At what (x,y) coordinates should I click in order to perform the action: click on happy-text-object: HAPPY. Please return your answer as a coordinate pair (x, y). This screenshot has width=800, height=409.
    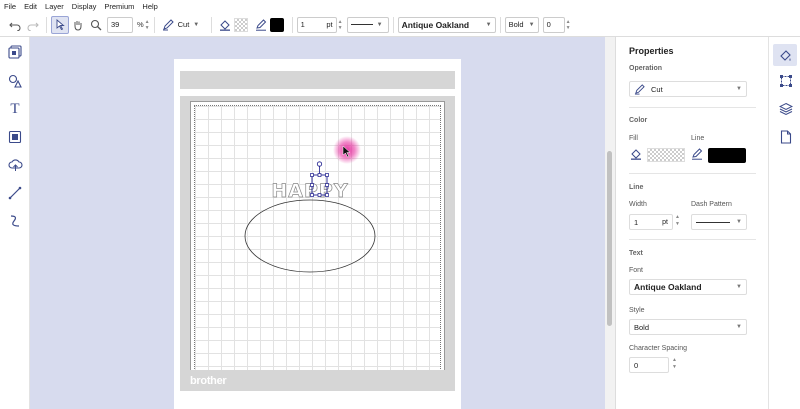
    Looking at the image, I should click on (309, 191).